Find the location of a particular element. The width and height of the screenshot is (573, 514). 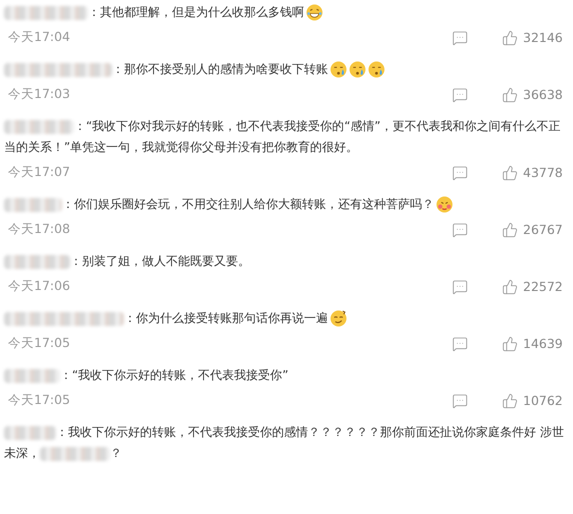

like-count: 43778 is located at coordinates (543, 172).